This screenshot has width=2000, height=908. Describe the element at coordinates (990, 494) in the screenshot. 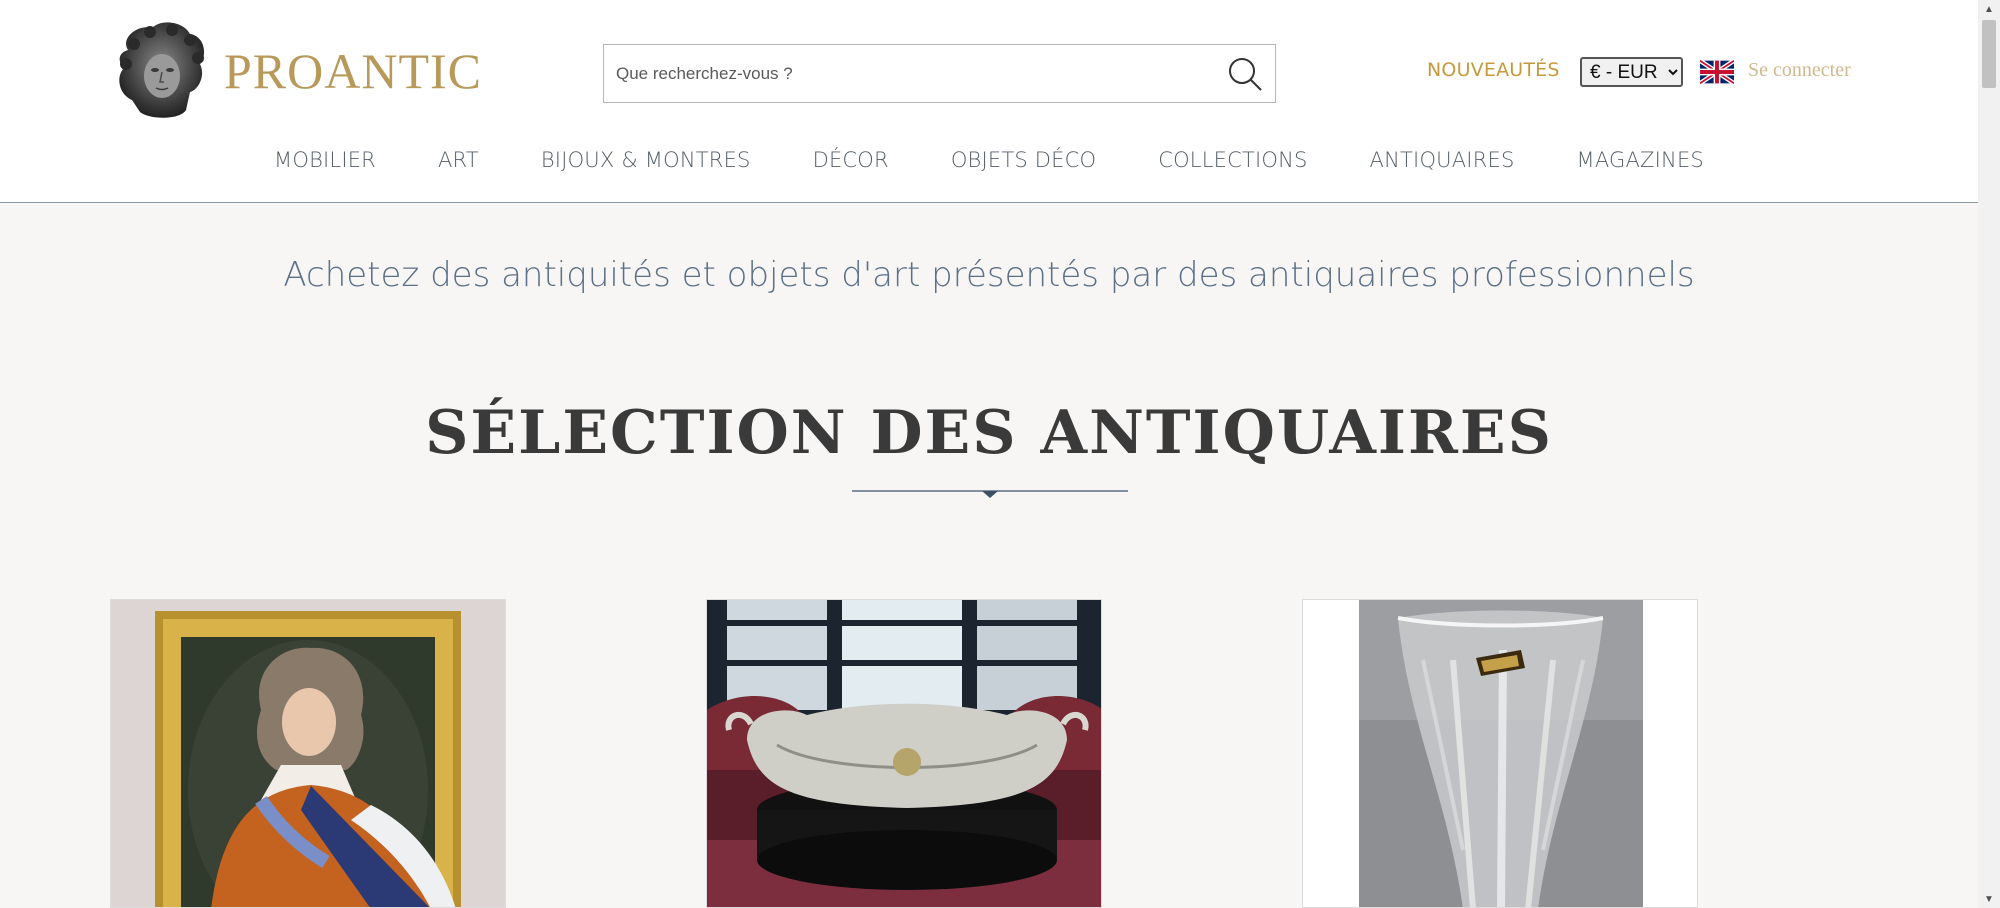

I see `title-divider` at that location.